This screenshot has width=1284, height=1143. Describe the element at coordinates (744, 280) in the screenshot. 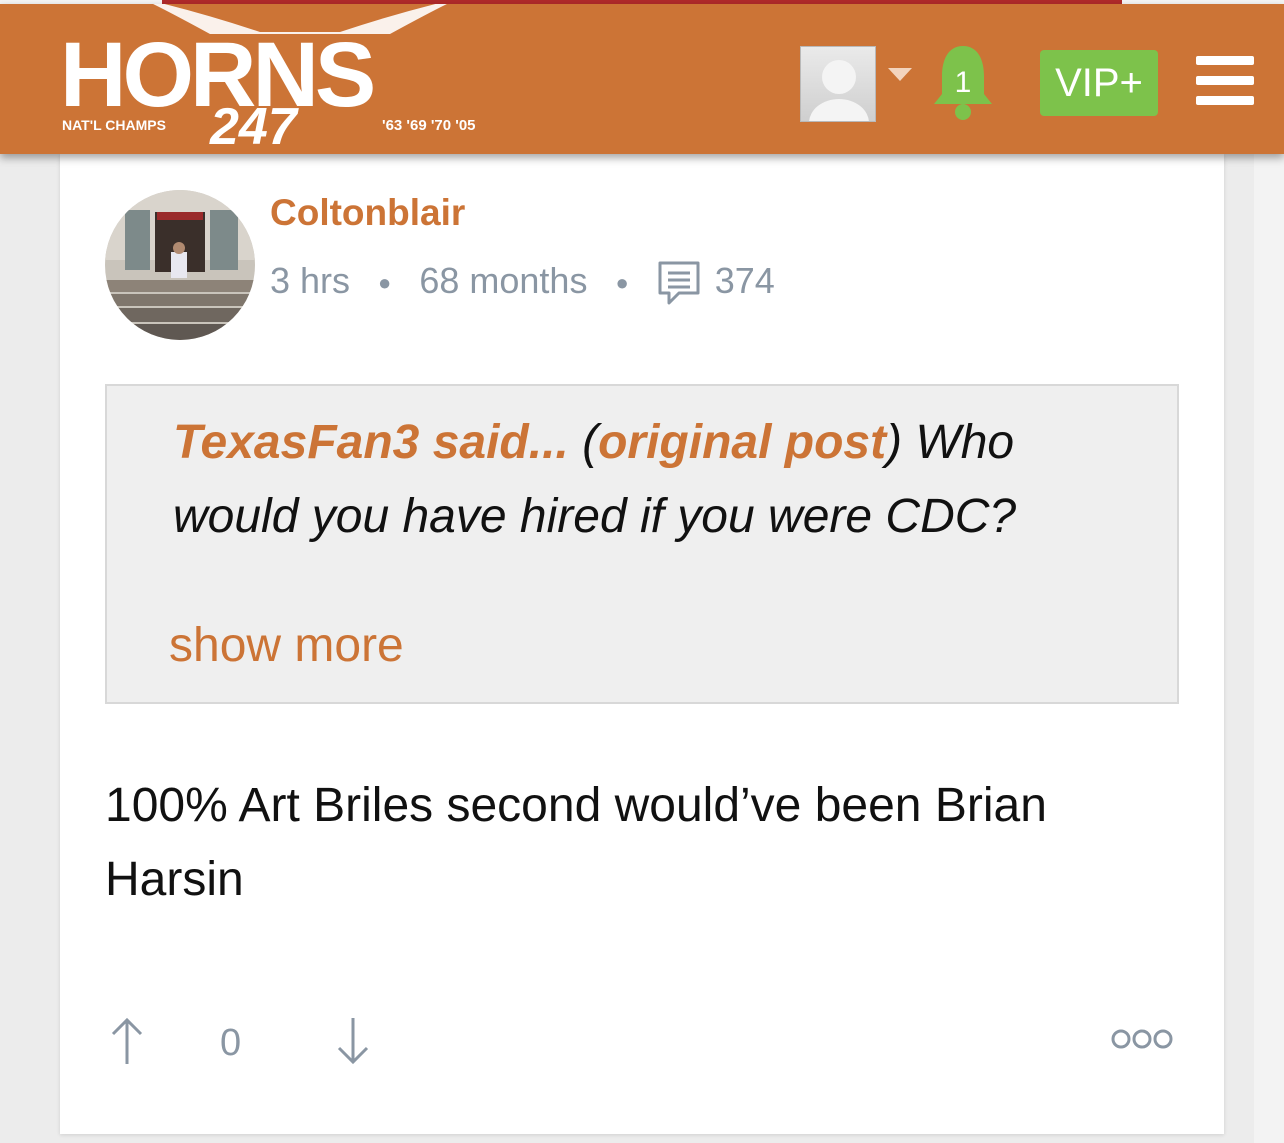

I see `post-count: 374` at that location.